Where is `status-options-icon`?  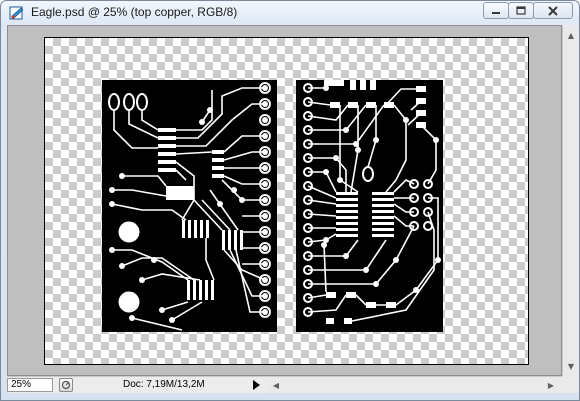
status-options-icon is located at coordinates (66, 385).